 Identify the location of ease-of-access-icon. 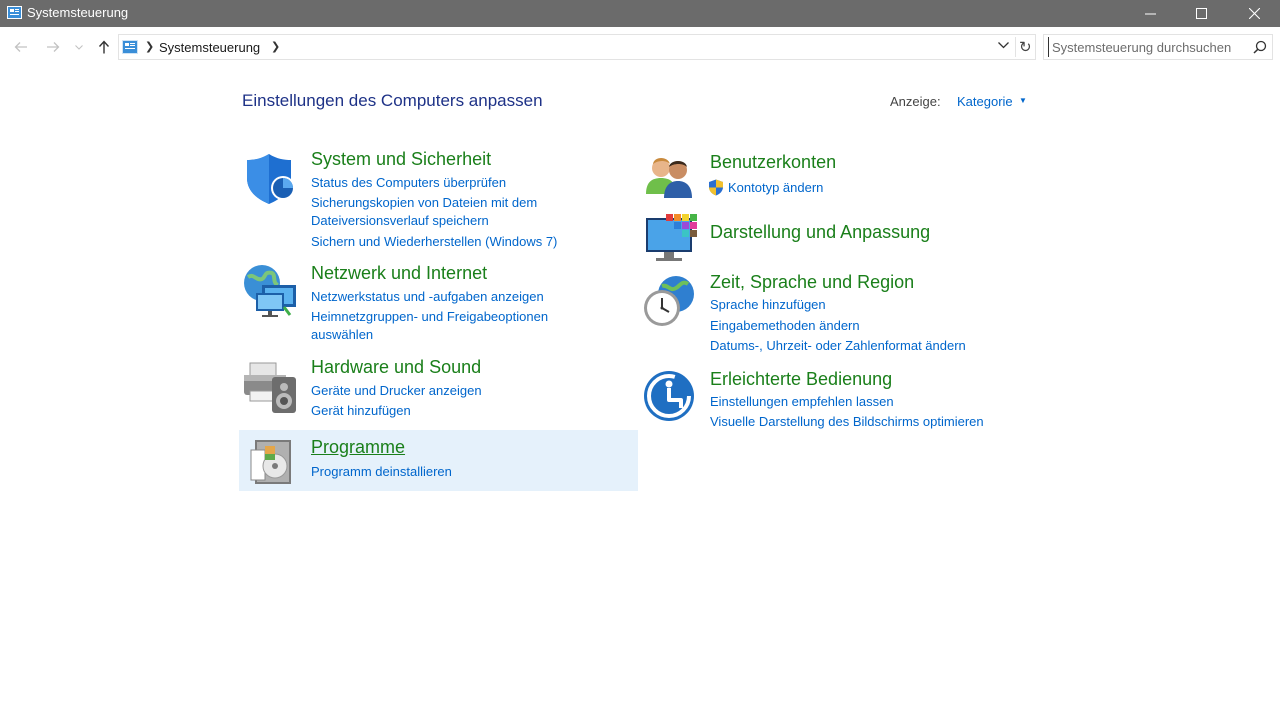
(669, 396).